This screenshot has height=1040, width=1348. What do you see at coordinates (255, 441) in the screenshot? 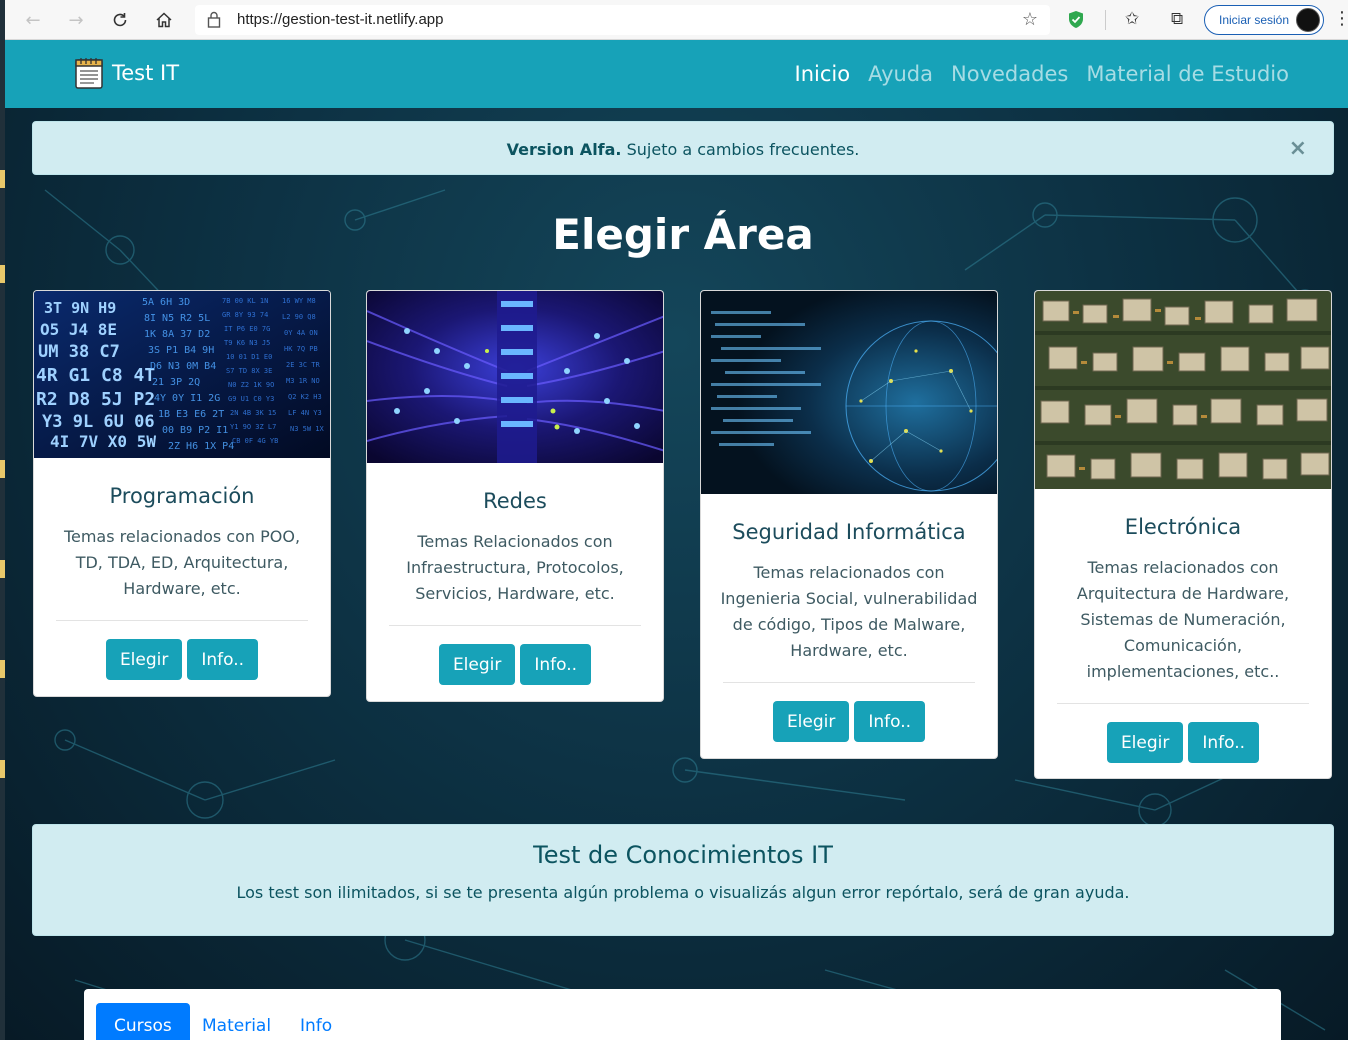
I see `svg-text: CB 0F 4G YB` at bounding box center [255, 441].